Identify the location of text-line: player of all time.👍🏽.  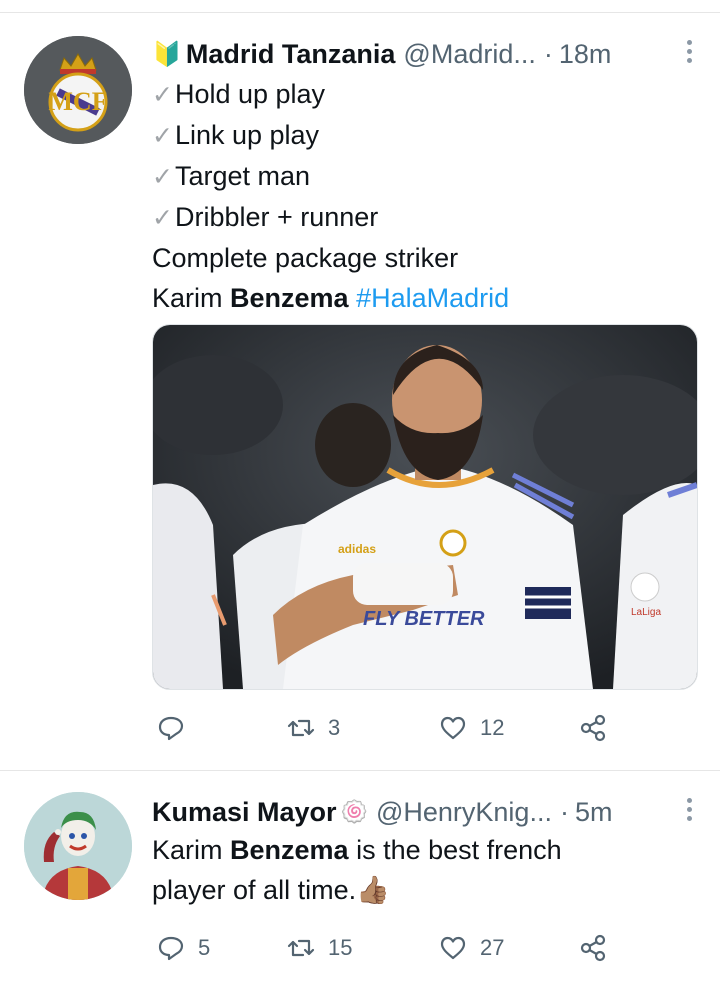
(271, 890).